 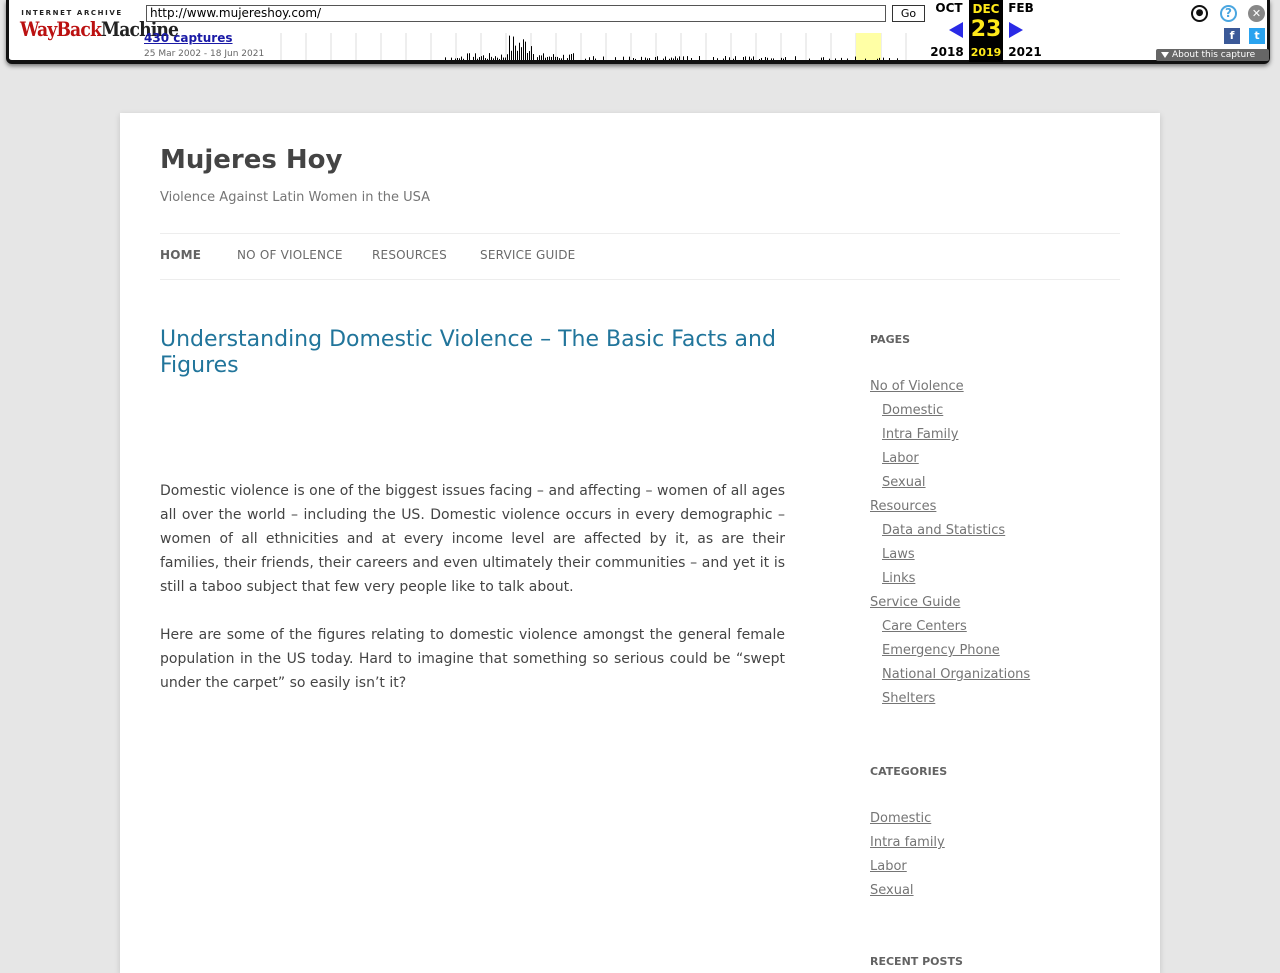 What do you see at coordinates (1025, 52) in the screenshot?
I see `next-year-label: 2021` at bounding box center [1025, 52].